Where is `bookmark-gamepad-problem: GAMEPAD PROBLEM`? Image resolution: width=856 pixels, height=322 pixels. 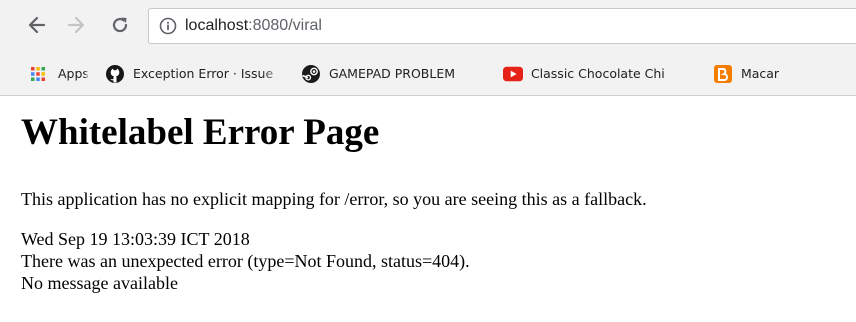 bookmark-gamepad-problem: GAMEPAD PROBLEM is located at coordinates (395, 74).